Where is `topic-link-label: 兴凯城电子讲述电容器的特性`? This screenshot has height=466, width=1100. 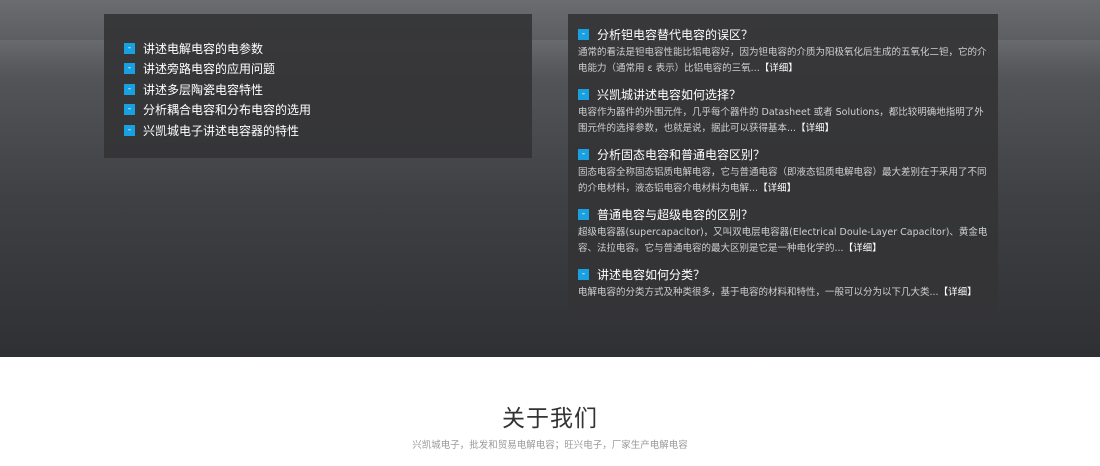 topic-link-label: 兴凯城电子讲述电容器的特性 is located at coordinates (221, 130).